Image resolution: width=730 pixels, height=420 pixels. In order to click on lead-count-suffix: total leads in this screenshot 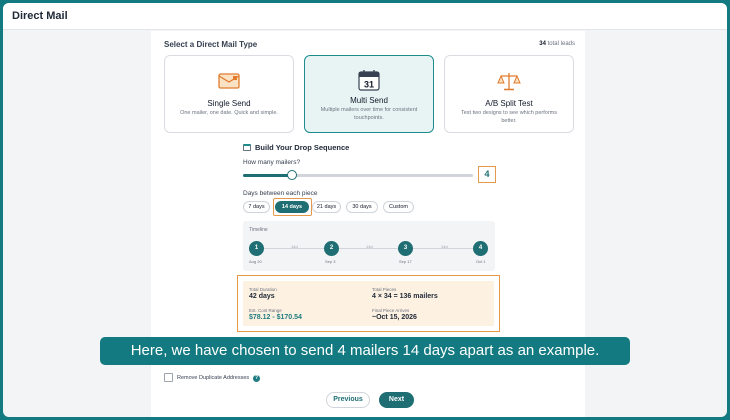, I will do `click(560, 44)`.